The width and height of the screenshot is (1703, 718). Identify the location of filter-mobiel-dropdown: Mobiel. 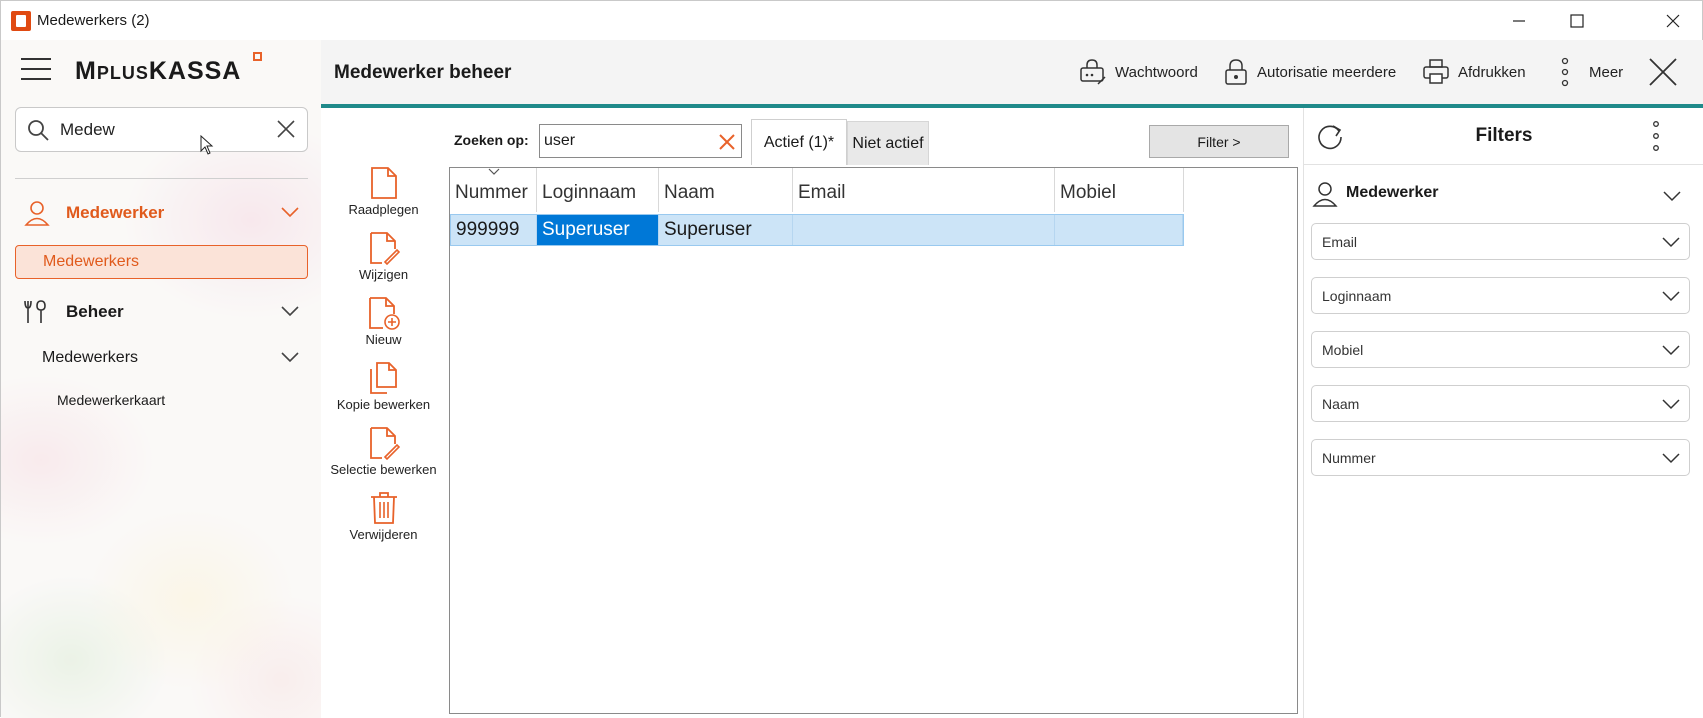
(1500, 349).